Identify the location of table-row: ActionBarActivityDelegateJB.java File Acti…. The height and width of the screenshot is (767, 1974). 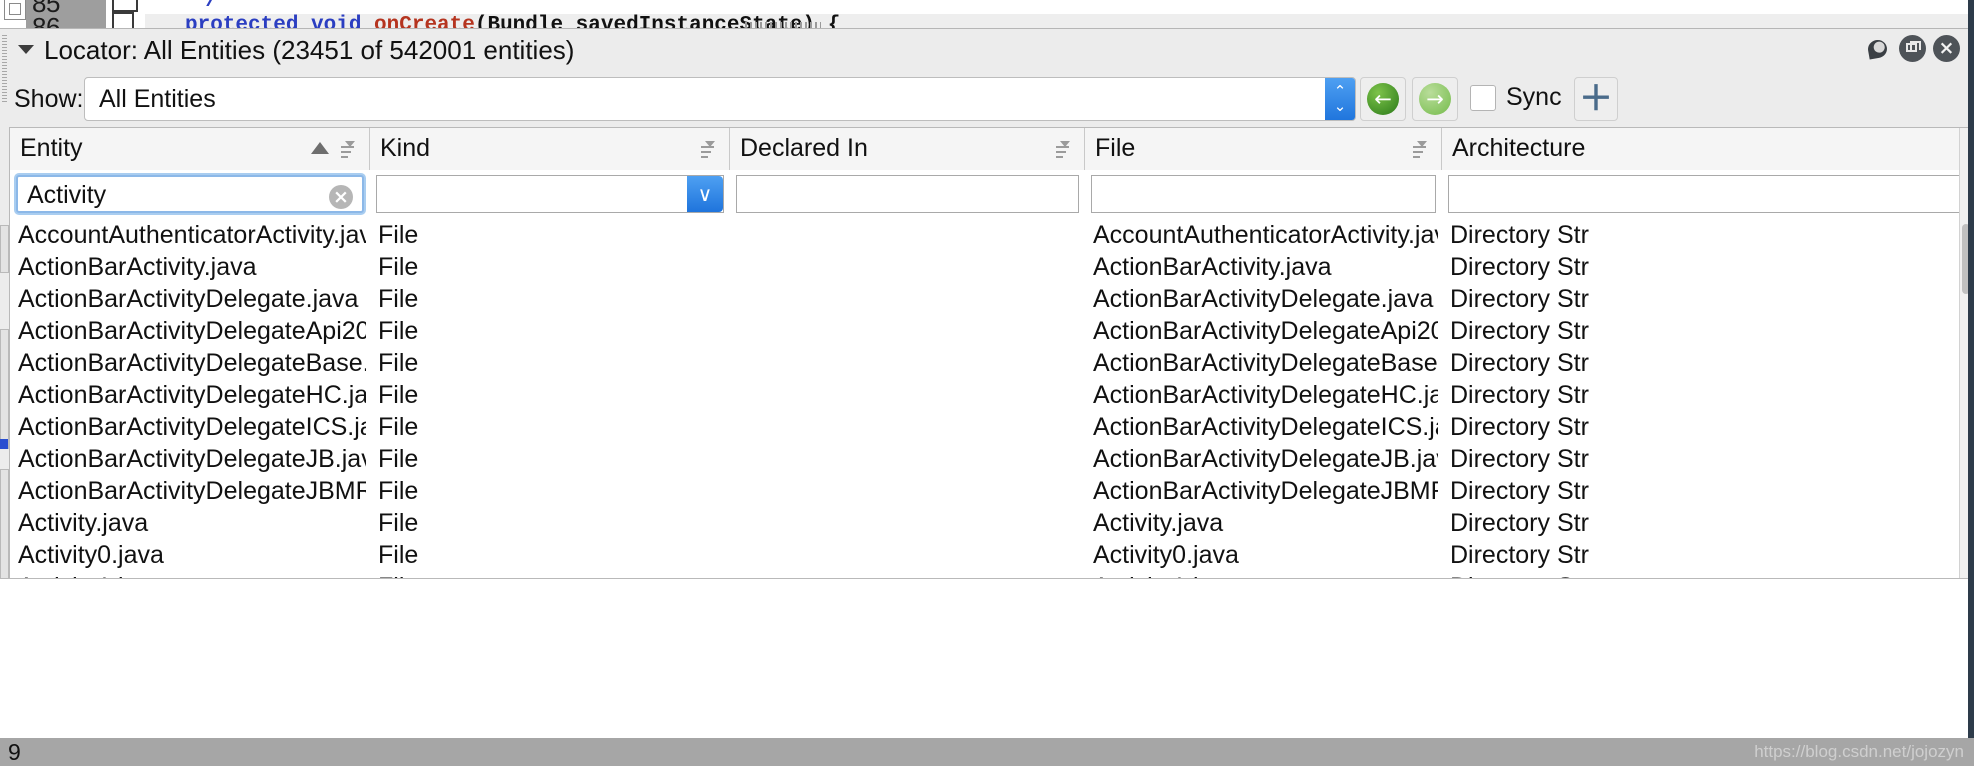
(990, 460).